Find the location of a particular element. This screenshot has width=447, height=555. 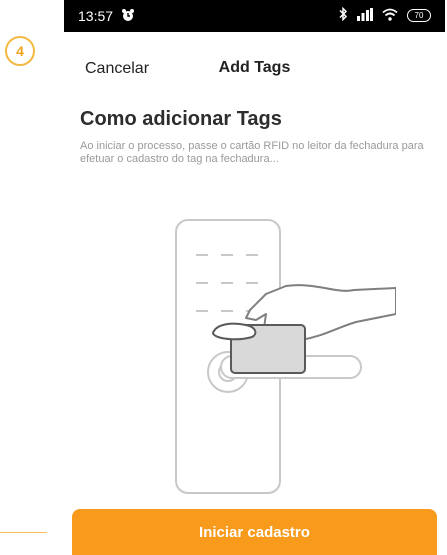

step-number-badge: 4 is located at coordinates (20, 51).